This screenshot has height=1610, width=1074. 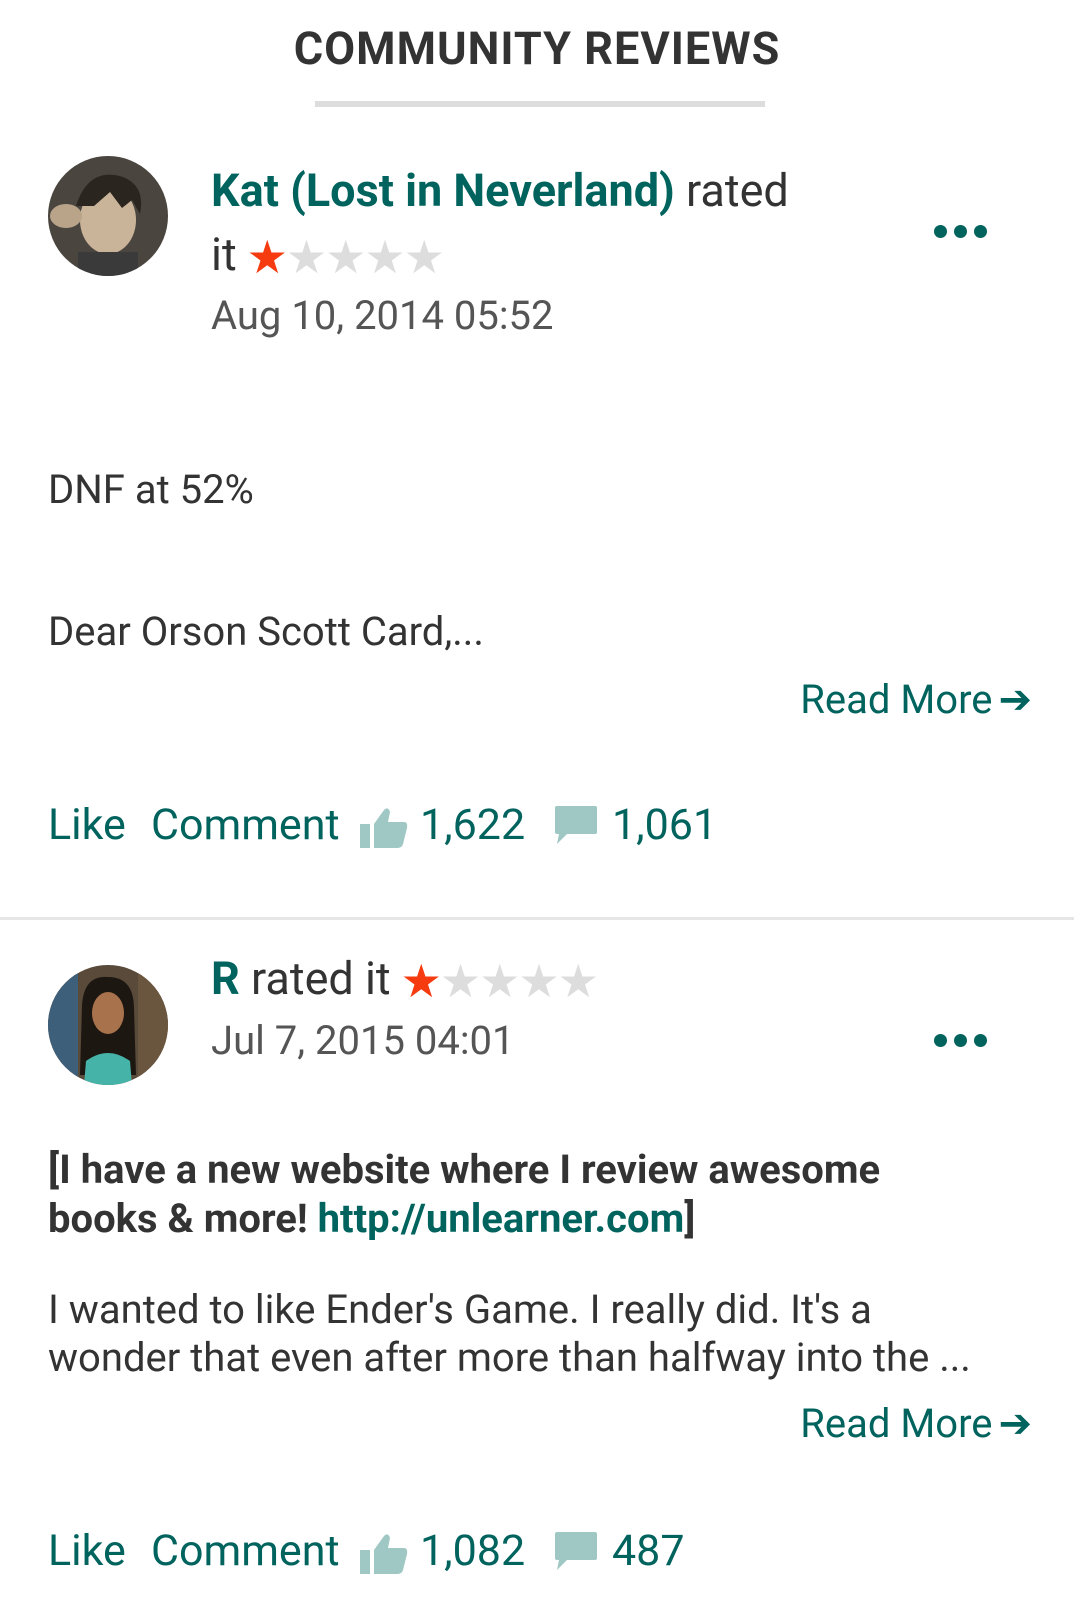 I want to click on review-header-line2: it ★★★★★, so click(x=328, y=256).